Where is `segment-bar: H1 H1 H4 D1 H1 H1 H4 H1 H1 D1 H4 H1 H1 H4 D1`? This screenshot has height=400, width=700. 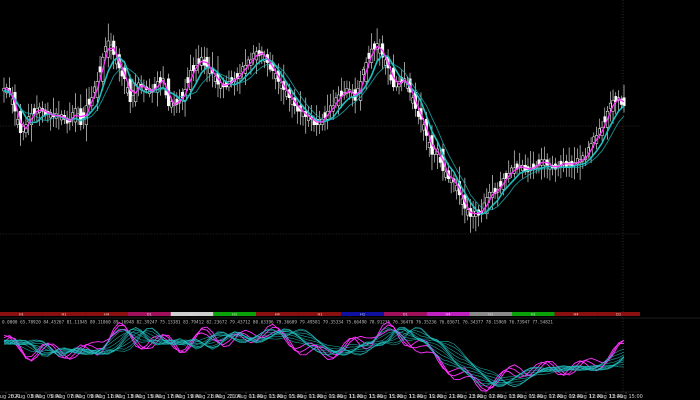
segment-bar: H1 H1 H4 D1 H1 H1 H4 H1 H1 D1 H4 H1 H1 H4 D1 is located at coordinates (320, 314).